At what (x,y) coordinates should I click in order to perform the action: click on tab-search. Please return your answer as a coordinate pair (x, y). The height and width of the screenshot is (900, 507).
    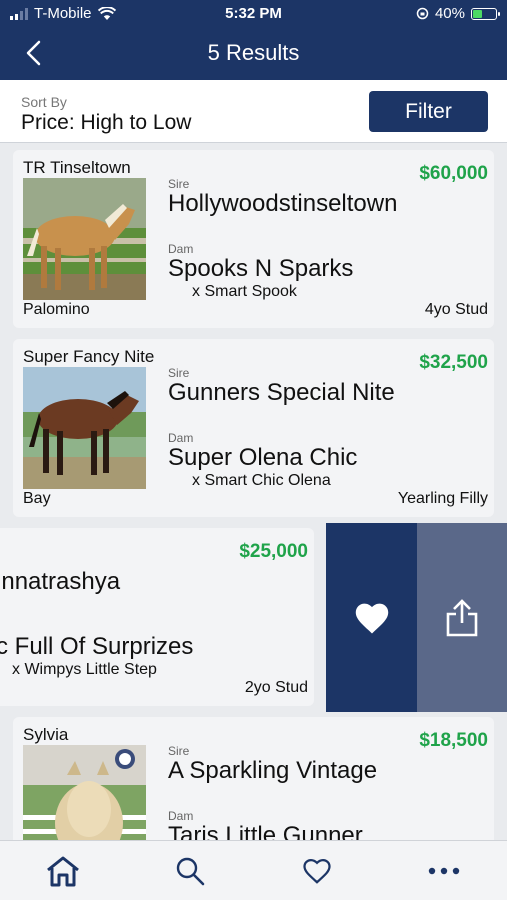
    Looking at the image, I should click on (190, 871).